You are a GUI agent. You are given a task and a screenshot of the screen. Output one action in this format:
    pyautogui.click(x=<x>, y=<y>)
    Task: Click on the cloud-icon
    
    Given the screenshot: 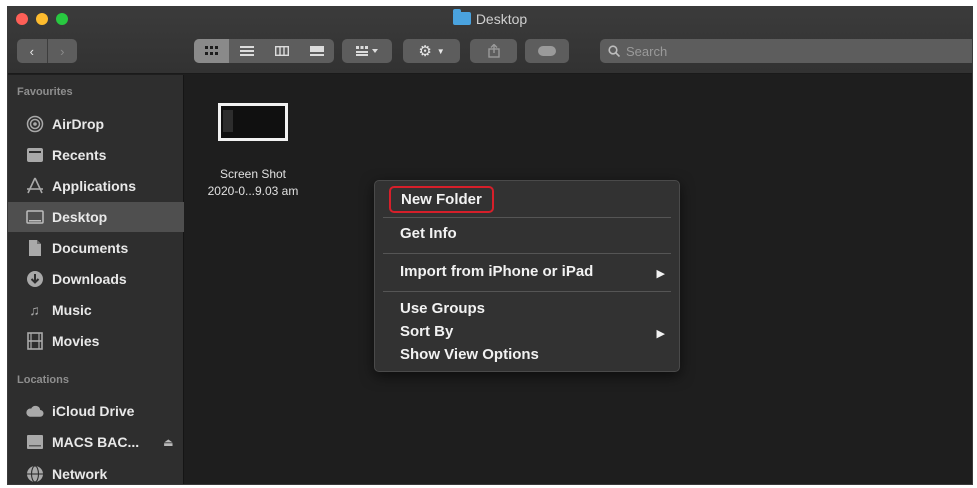 What is the action you would take?
    pyautogui.click(x=34, y=411)
    